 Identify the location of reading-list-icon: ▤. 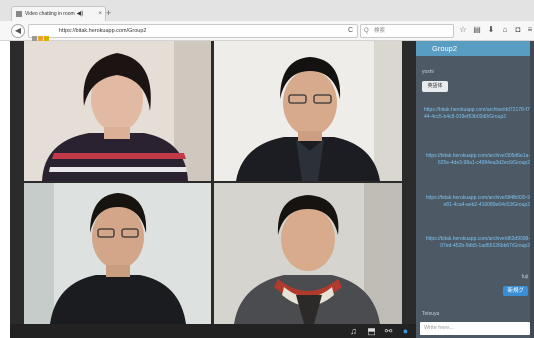
(477, 30).